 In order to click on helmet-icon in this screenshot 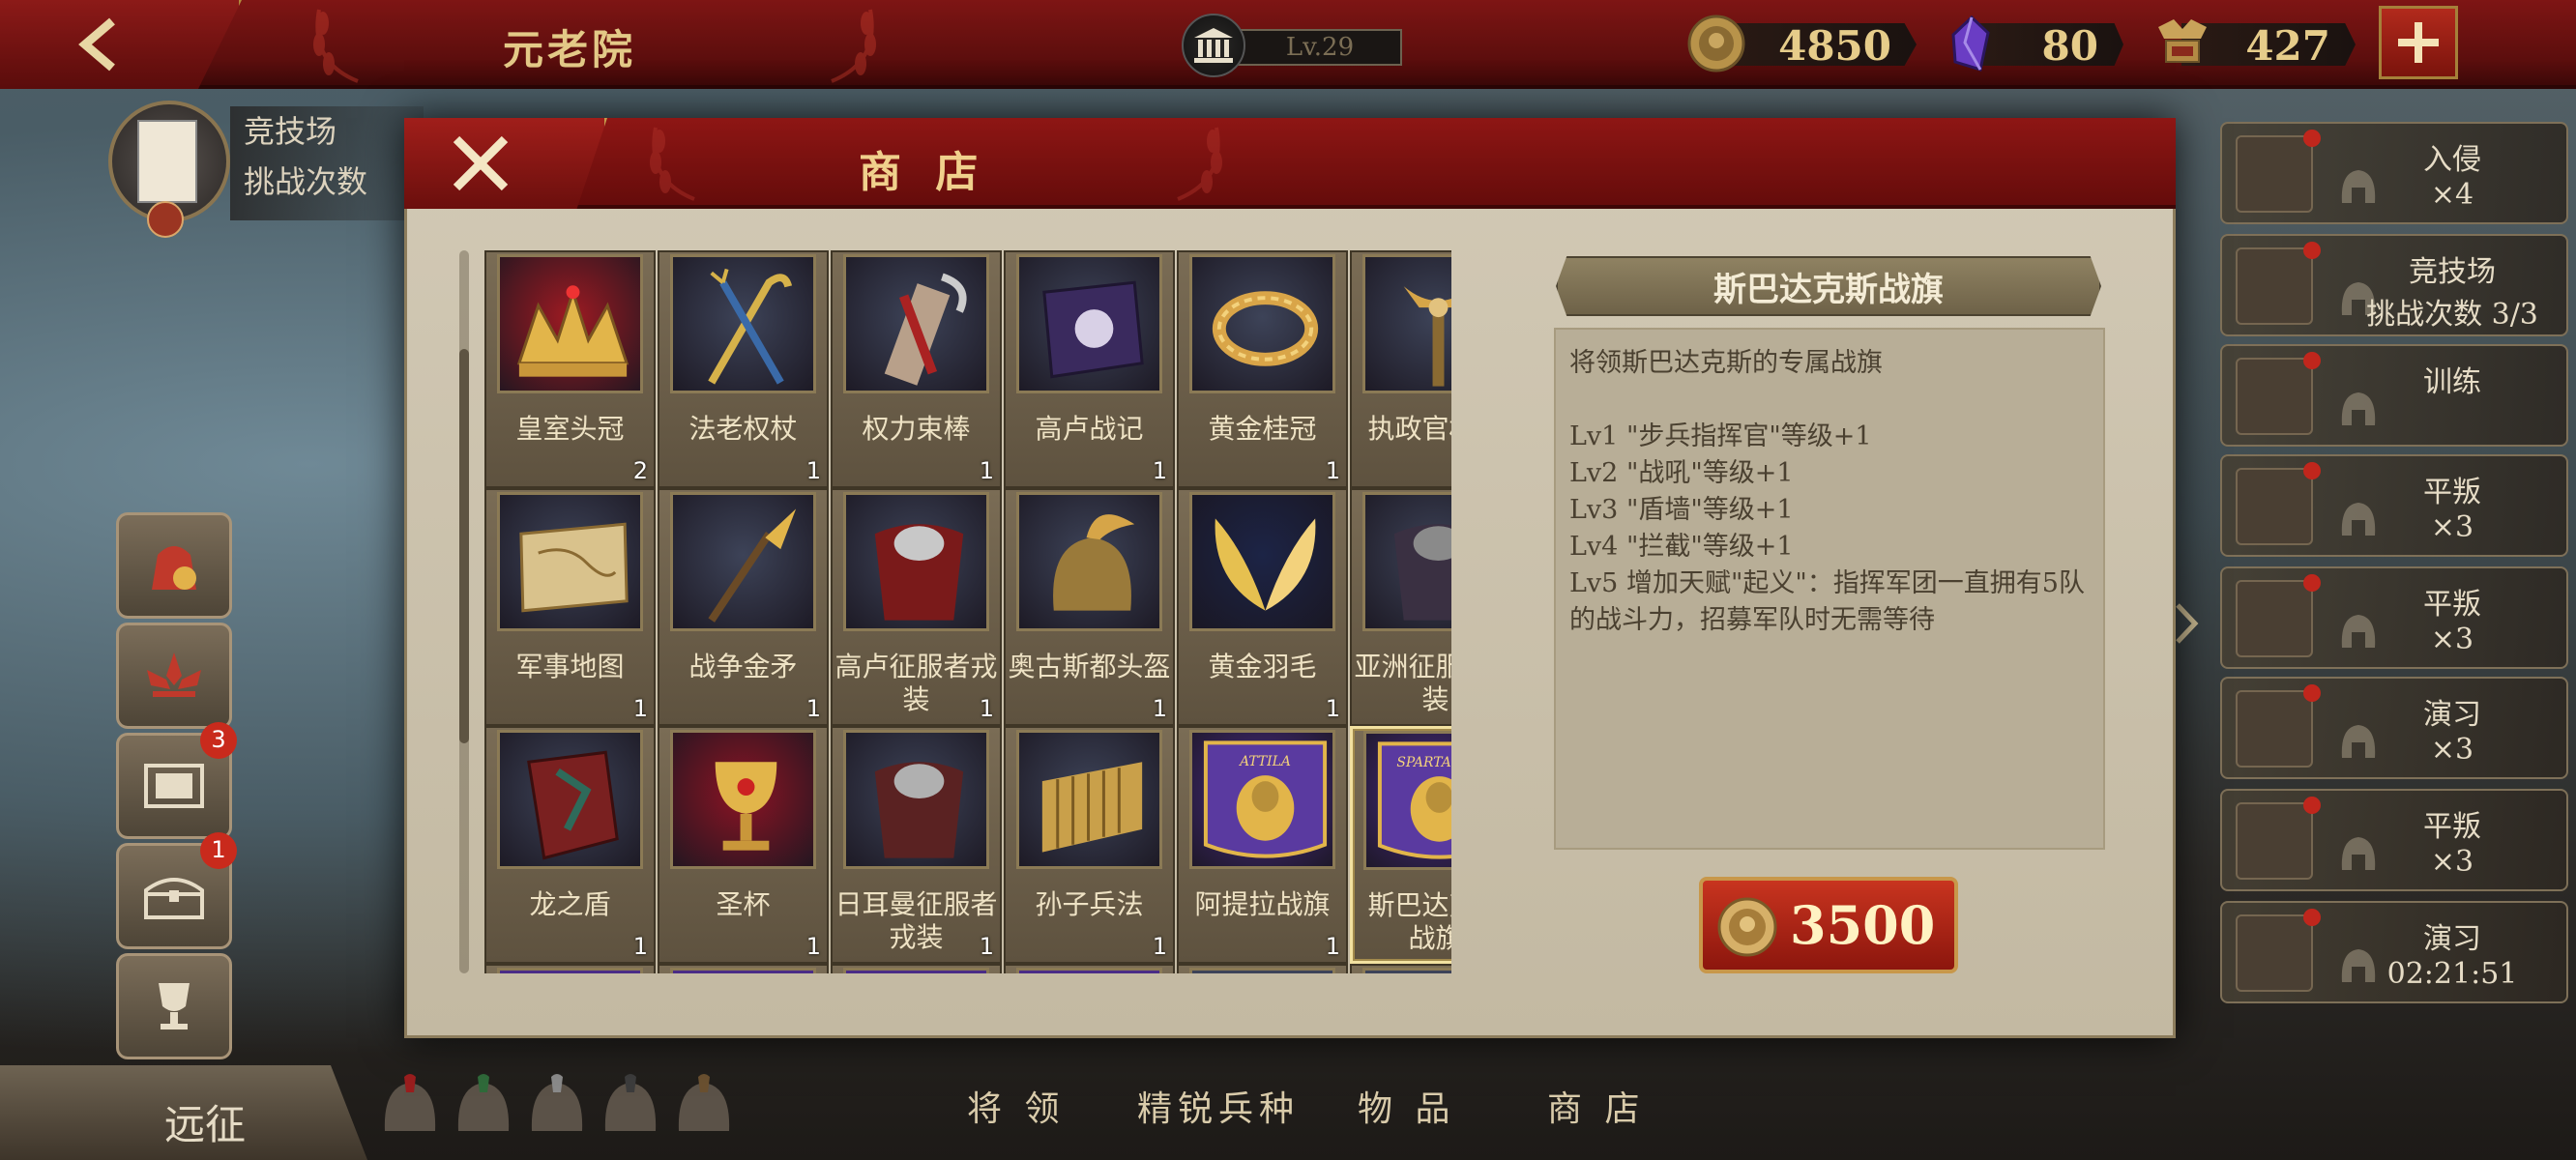, I will do `click(1089, 562)`.